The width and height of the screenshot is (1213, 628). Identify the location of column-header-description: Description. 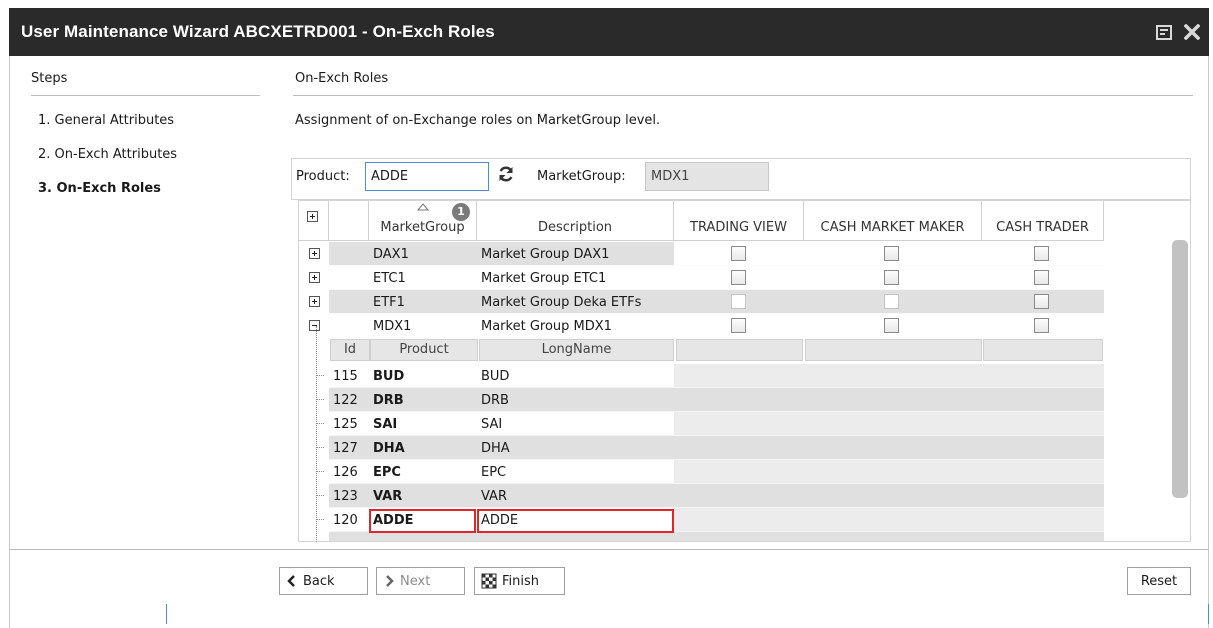
(575, 221).